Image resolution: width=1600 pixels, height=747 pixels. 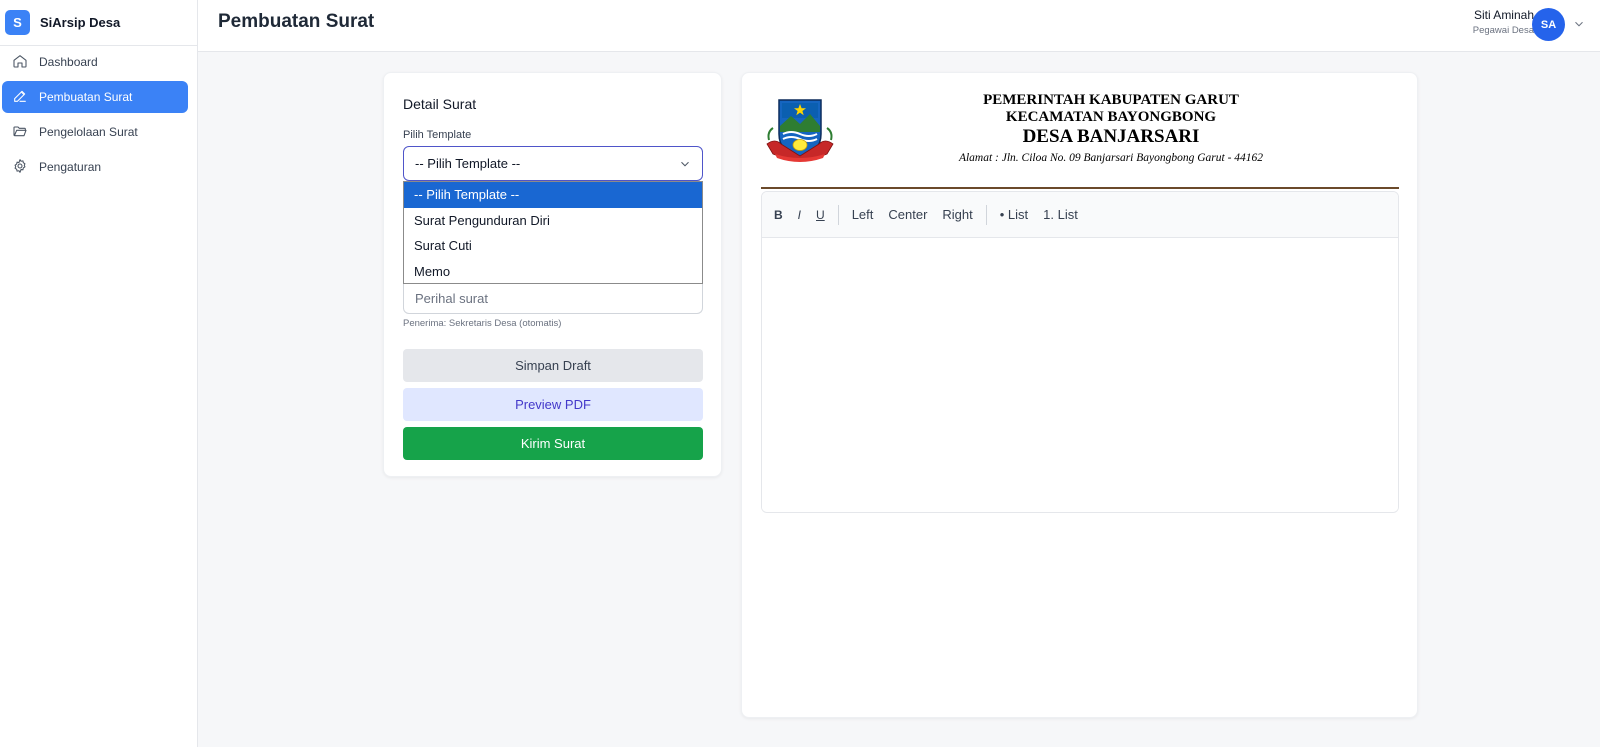 What do you see at coordinates (482, 323) in the screenshot?
I see `recipient-note: Penerima: Sekretaris Desa (otomatis)` at bounding box center [482, 323].